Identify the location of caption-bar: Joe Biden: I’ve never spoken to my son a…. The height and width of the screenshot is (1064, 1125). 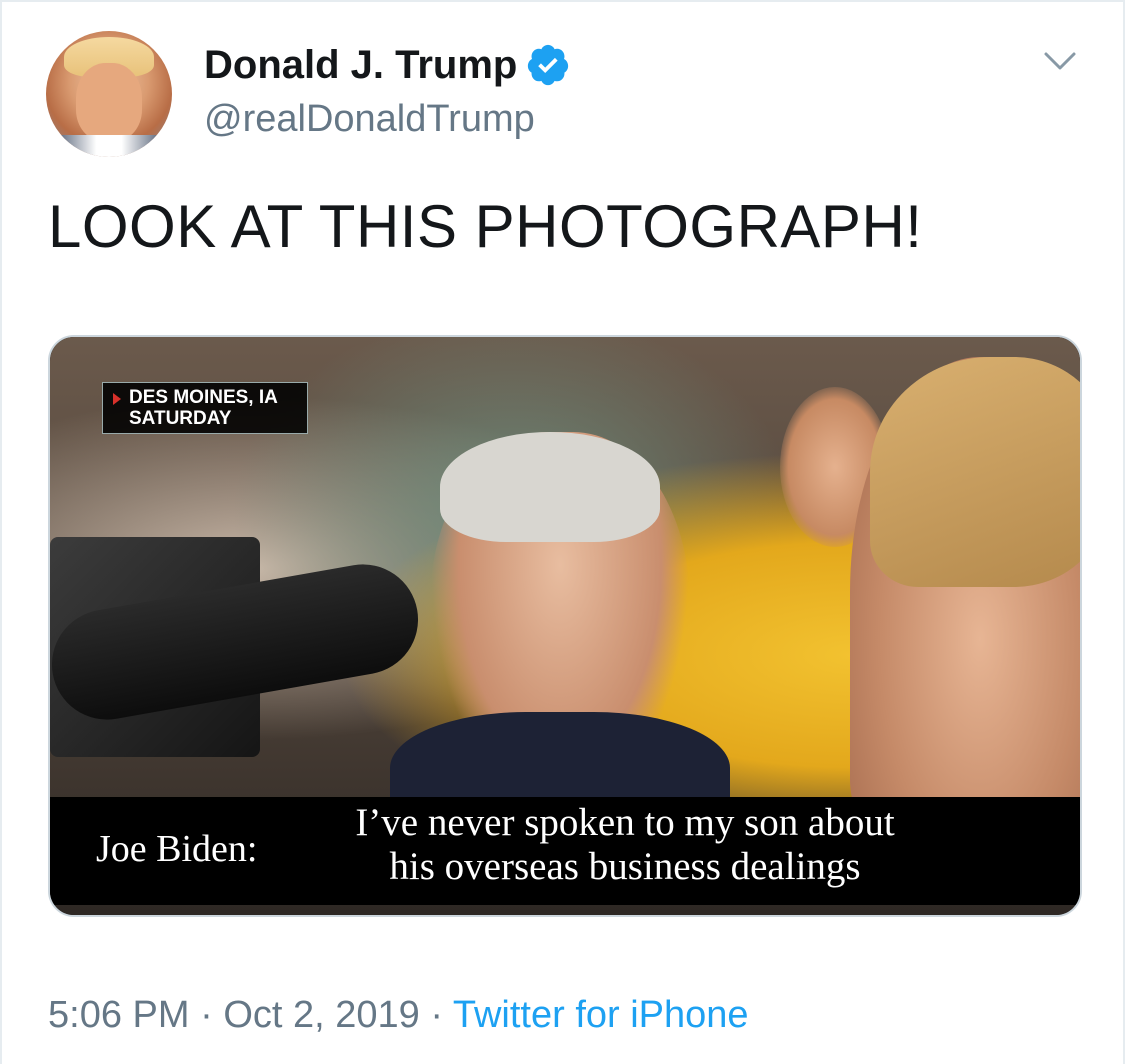
(565, 851).